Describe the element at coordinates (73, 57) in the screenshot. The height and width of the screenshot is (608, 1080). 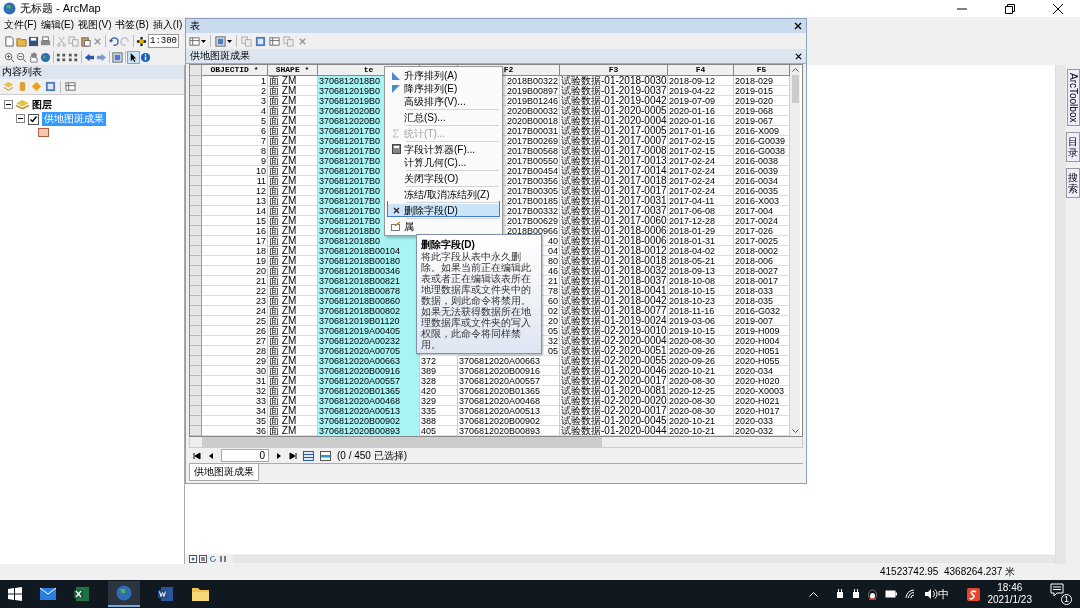
I see `fixed-zoom-out-icon` at that location.